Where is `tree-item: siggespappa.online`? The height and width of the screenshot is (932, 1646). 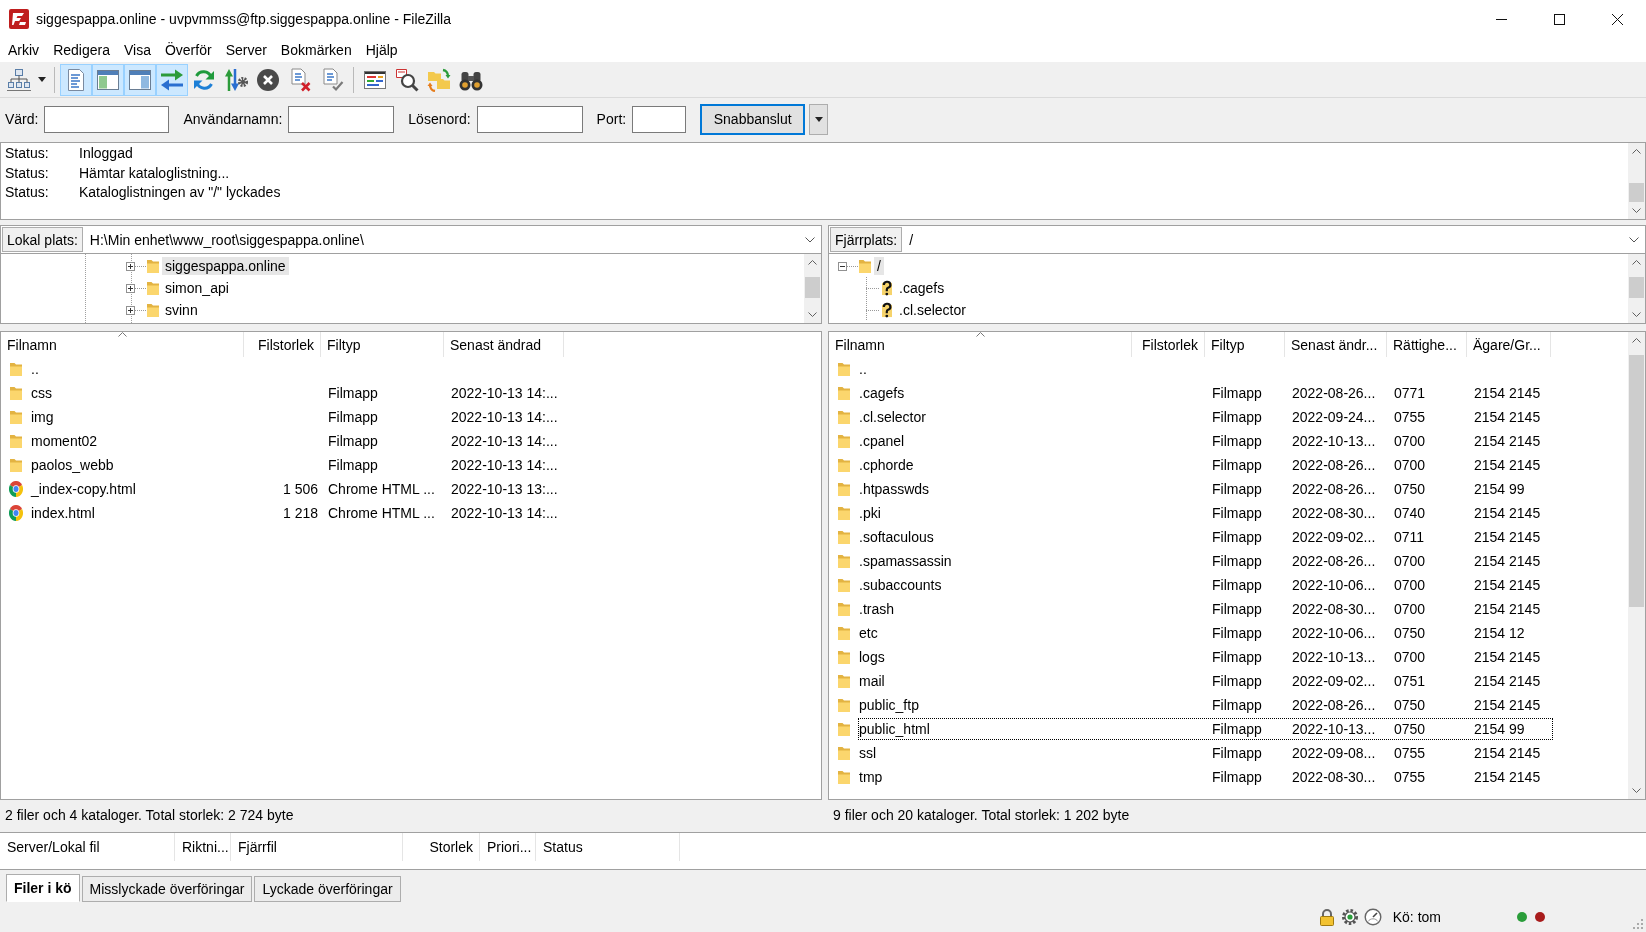
tree-item: siggespappa.online is located at coordinates (225, 266).